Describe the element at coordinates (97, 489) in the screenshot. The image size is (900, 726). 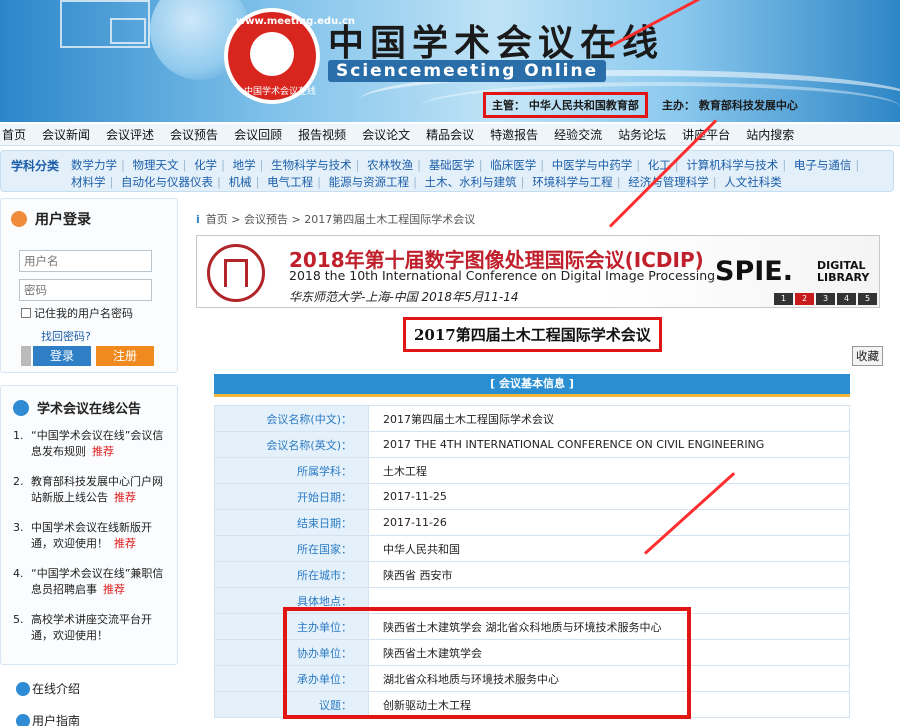
I see `item-title: 教育部科技发展中心门户网站新版上线公告` at that location.